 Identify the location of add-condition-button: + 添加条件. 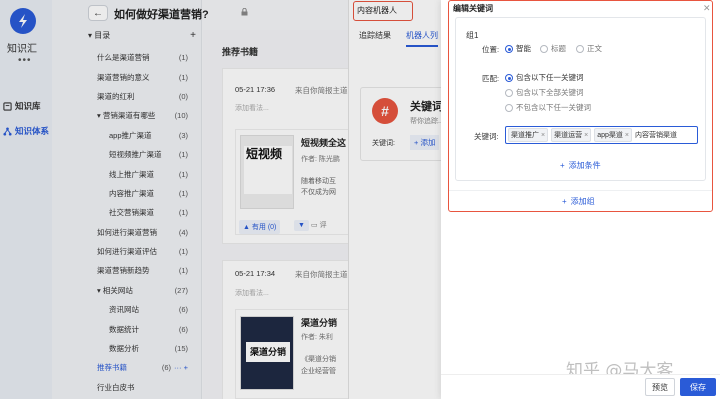
(580, 165).